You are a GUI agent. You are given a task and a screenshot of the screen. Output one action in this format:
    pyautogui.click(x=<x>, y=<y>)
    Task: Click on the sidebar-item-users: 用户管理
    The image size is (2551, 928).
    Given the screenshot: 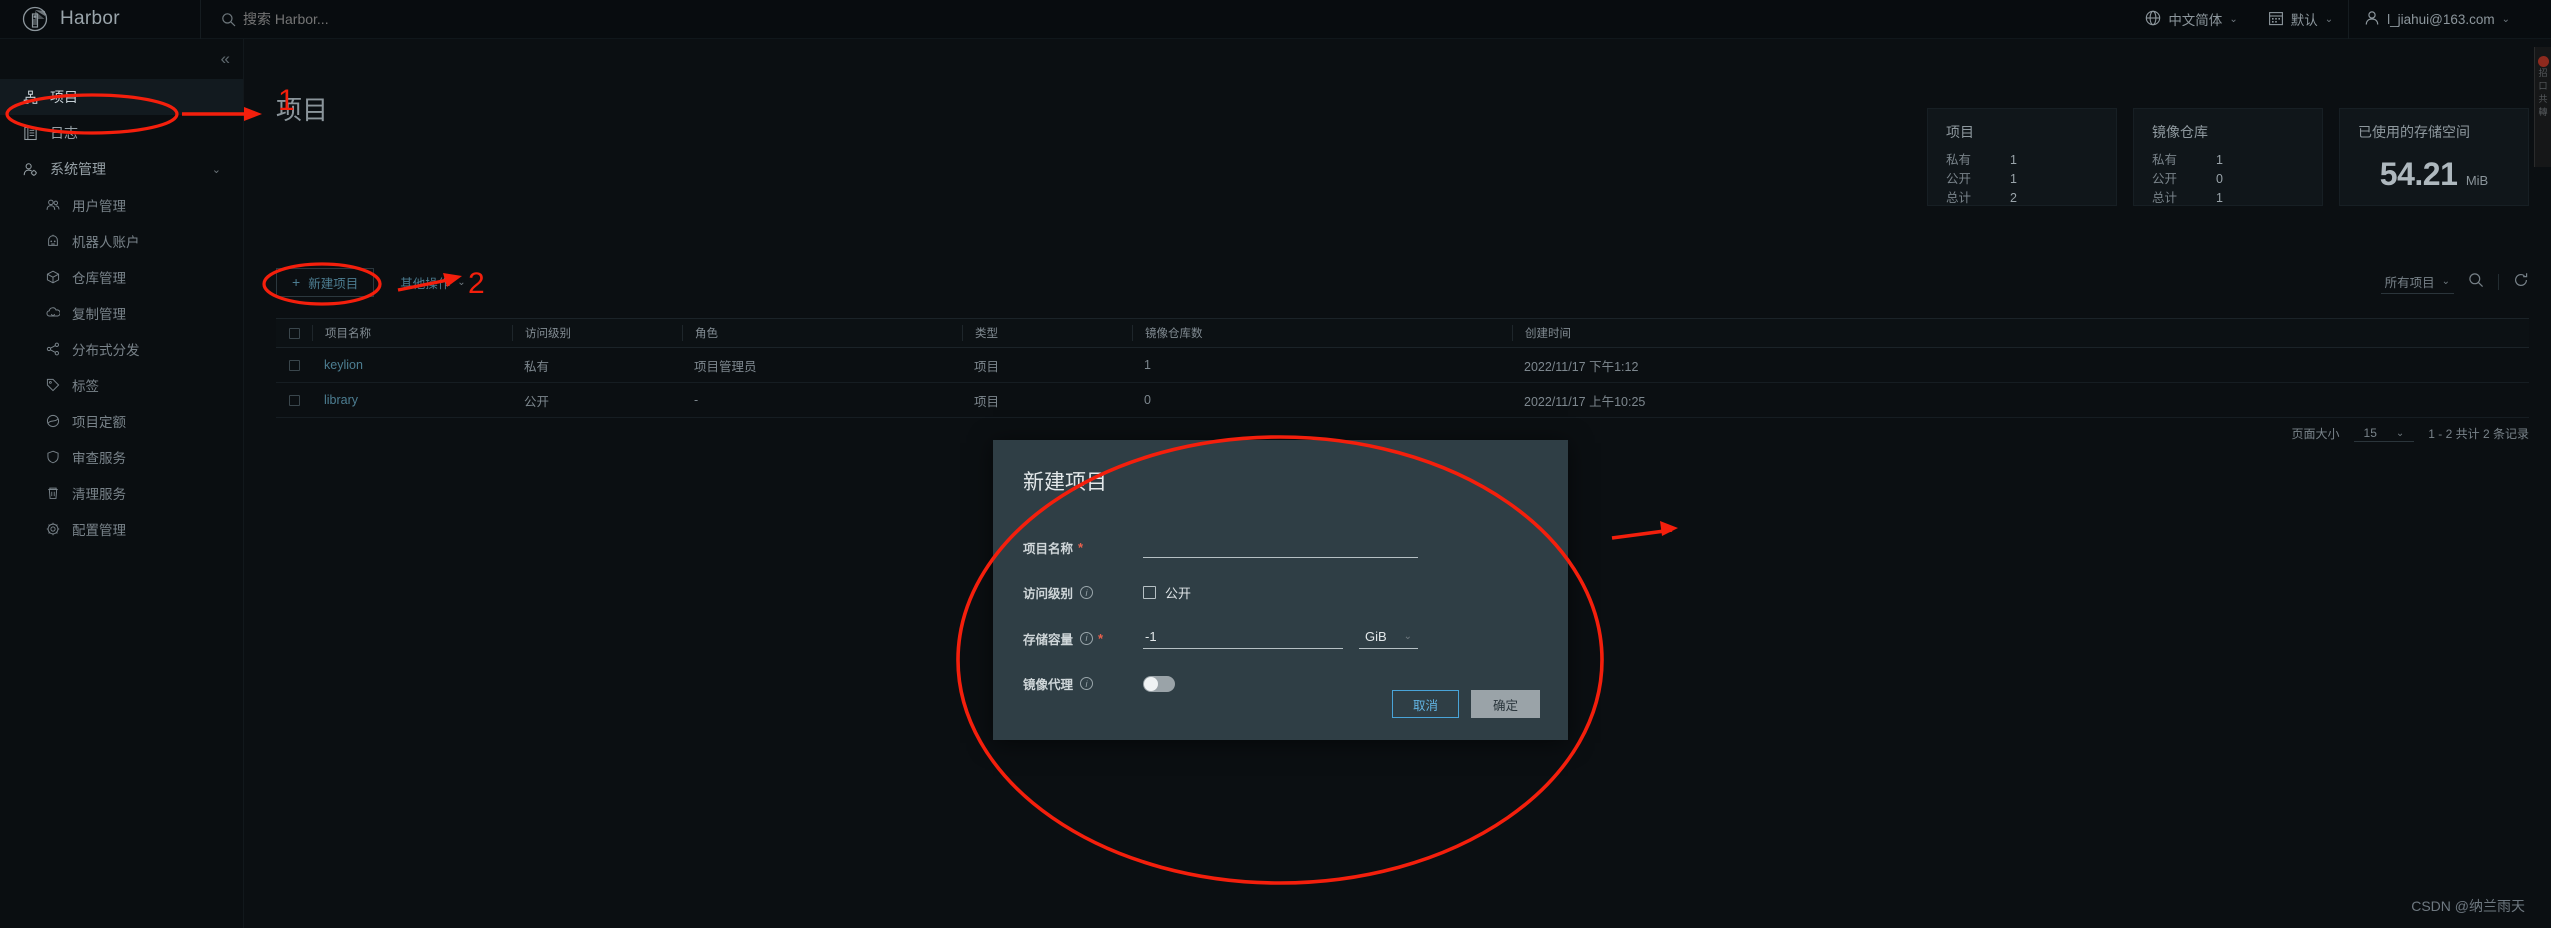 What is the action you would take?
    pyautogui.click(x=121, y=205)
    